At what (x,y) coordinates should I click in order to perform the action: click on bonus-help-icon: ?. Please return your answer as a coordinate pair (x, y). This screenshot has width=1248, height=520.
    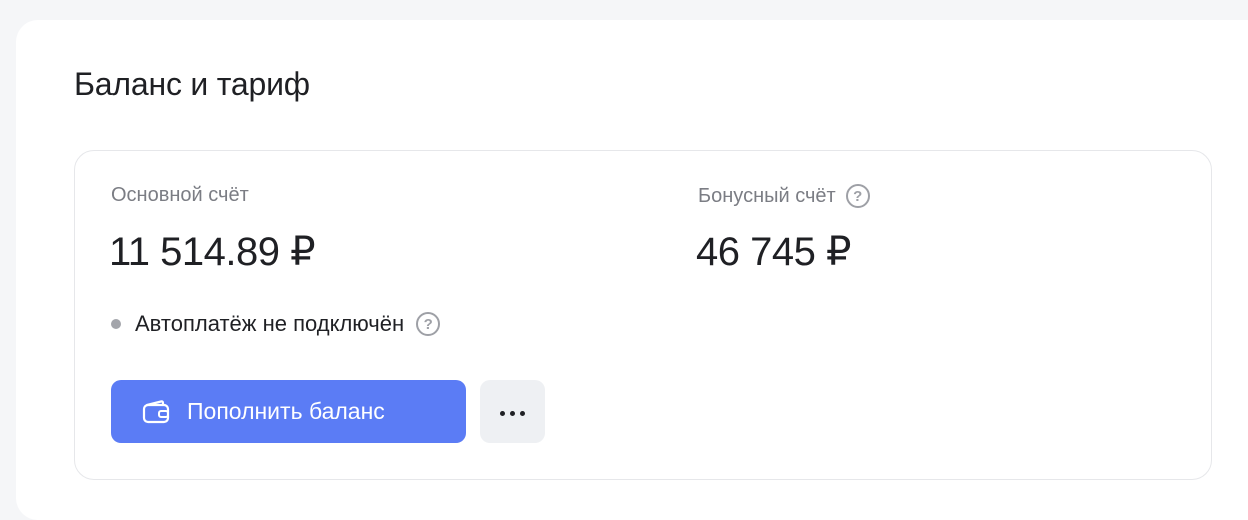
    Looking at the image, I should click on (857, 196).